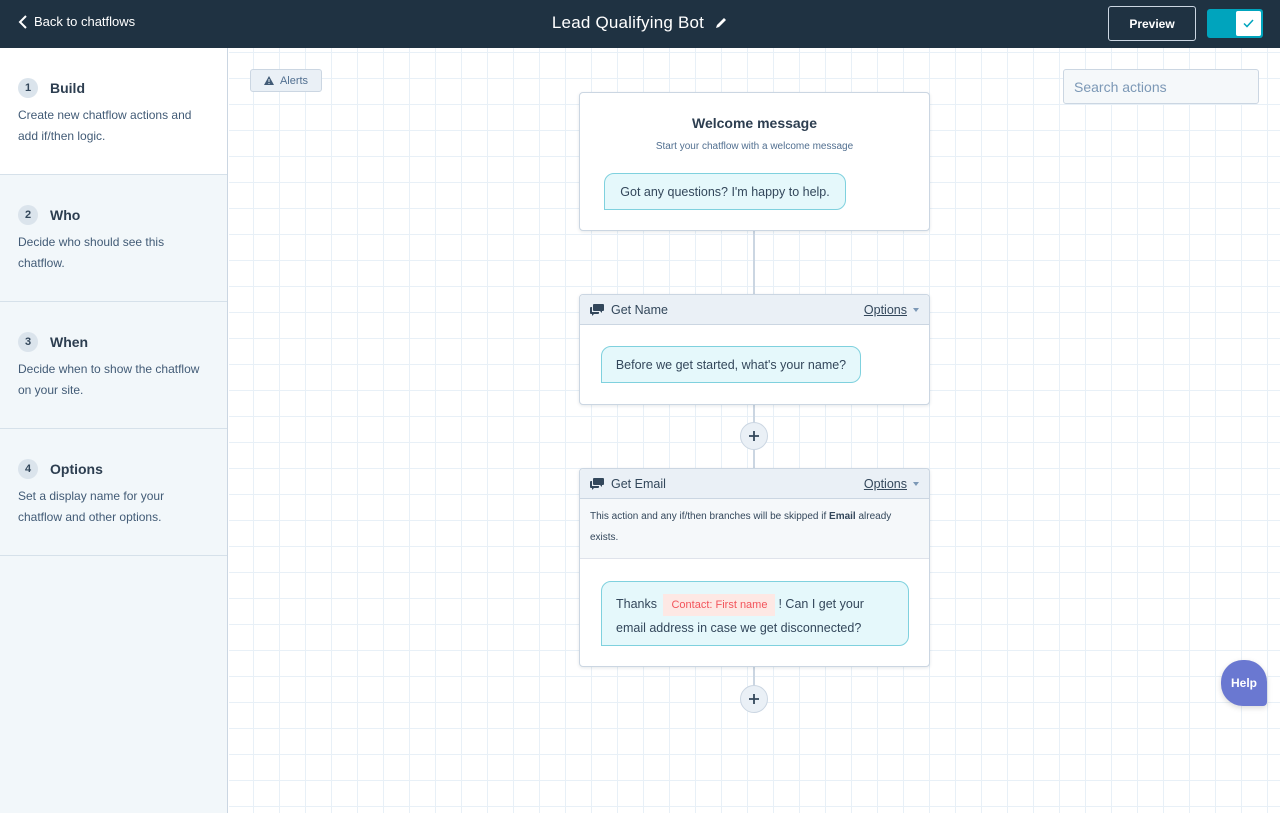 This screenshot has height=813, width=1280. I want to click on search-actions-input, so click(1164, 86).